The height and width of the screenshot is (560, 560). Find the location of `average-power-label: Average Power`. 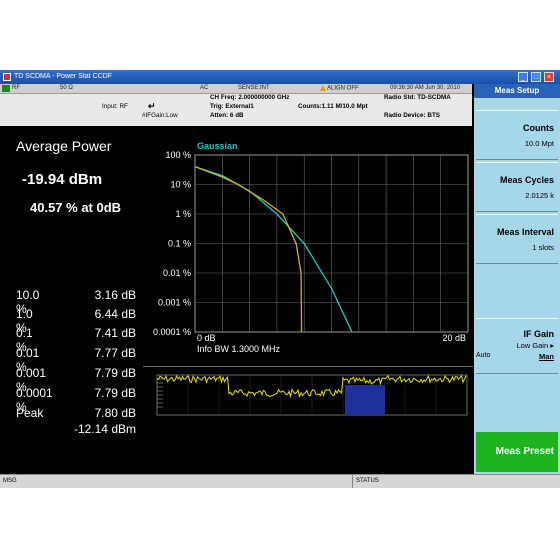

average-power-label: Average Power is located at coordinates (64, 146).